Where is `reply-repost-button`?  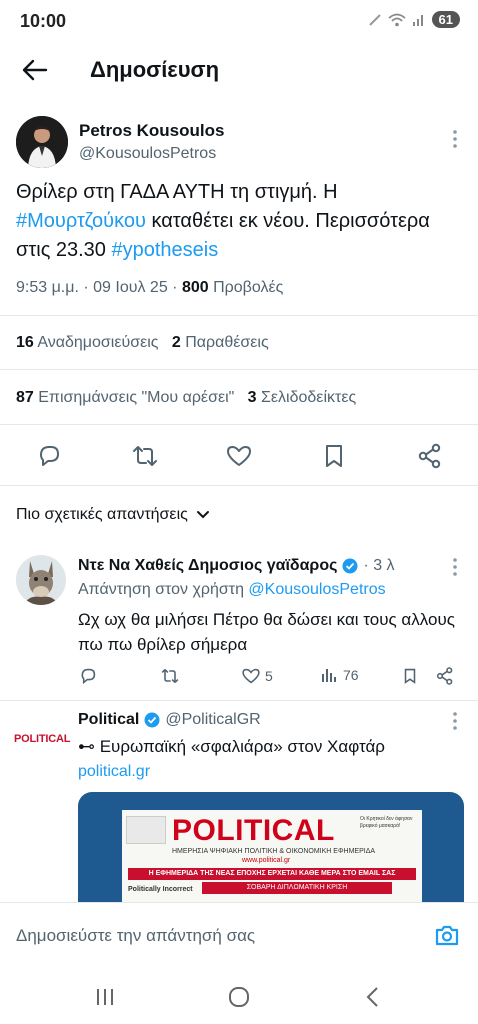 reply-repost-button is located at coordinates (170, 676).